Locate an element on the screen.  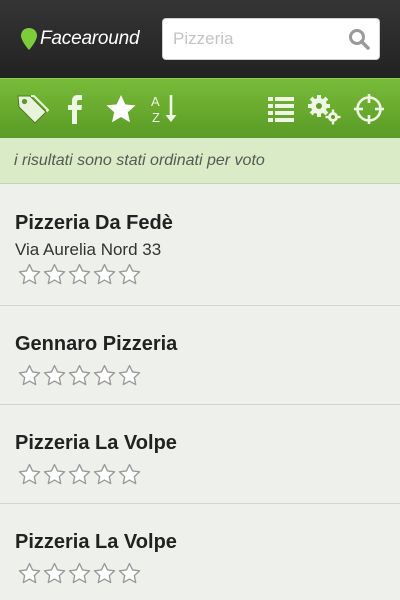
facebook-icon is located at coordinates (75, 109).